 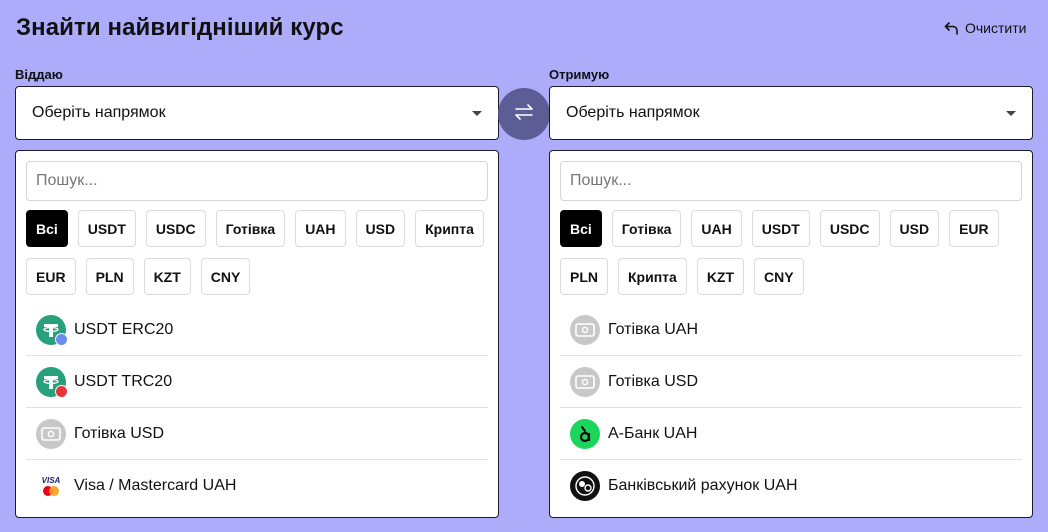 I want to click on give-filter-chip: KZT, so click(x=167, y=276).